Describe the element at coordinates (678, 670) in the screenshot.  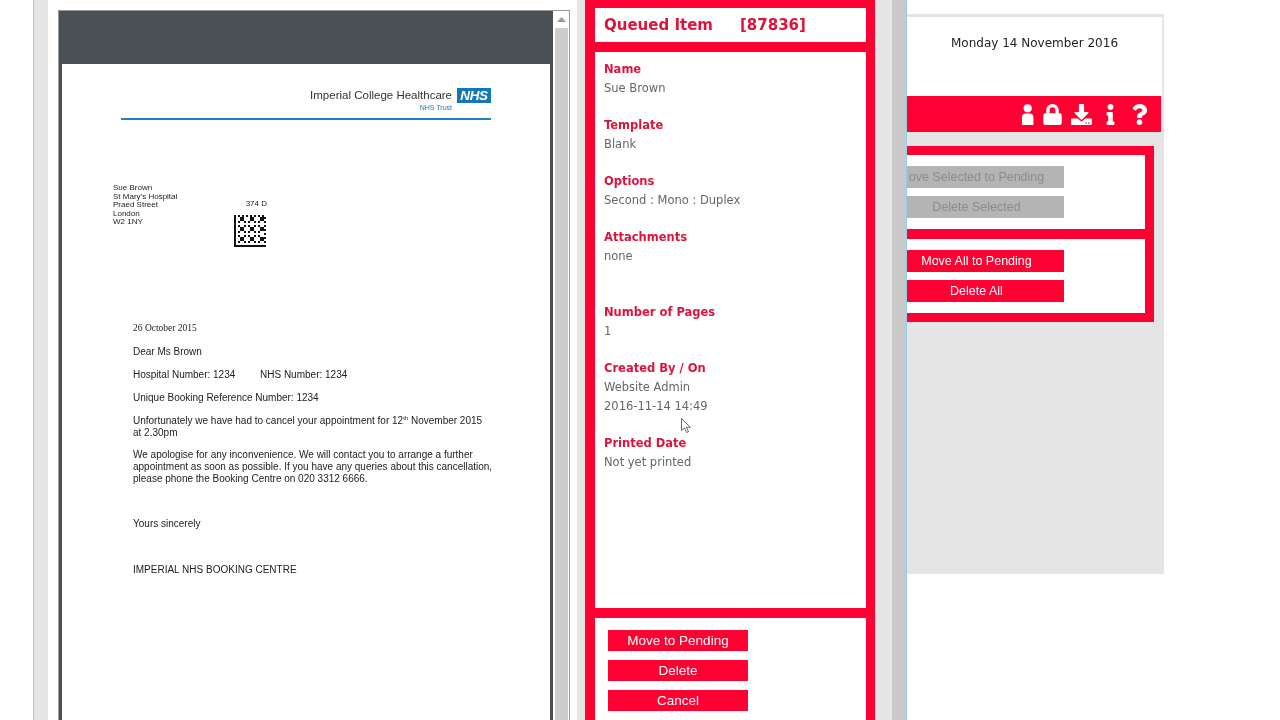
I see `action-button: Delete` at that location.